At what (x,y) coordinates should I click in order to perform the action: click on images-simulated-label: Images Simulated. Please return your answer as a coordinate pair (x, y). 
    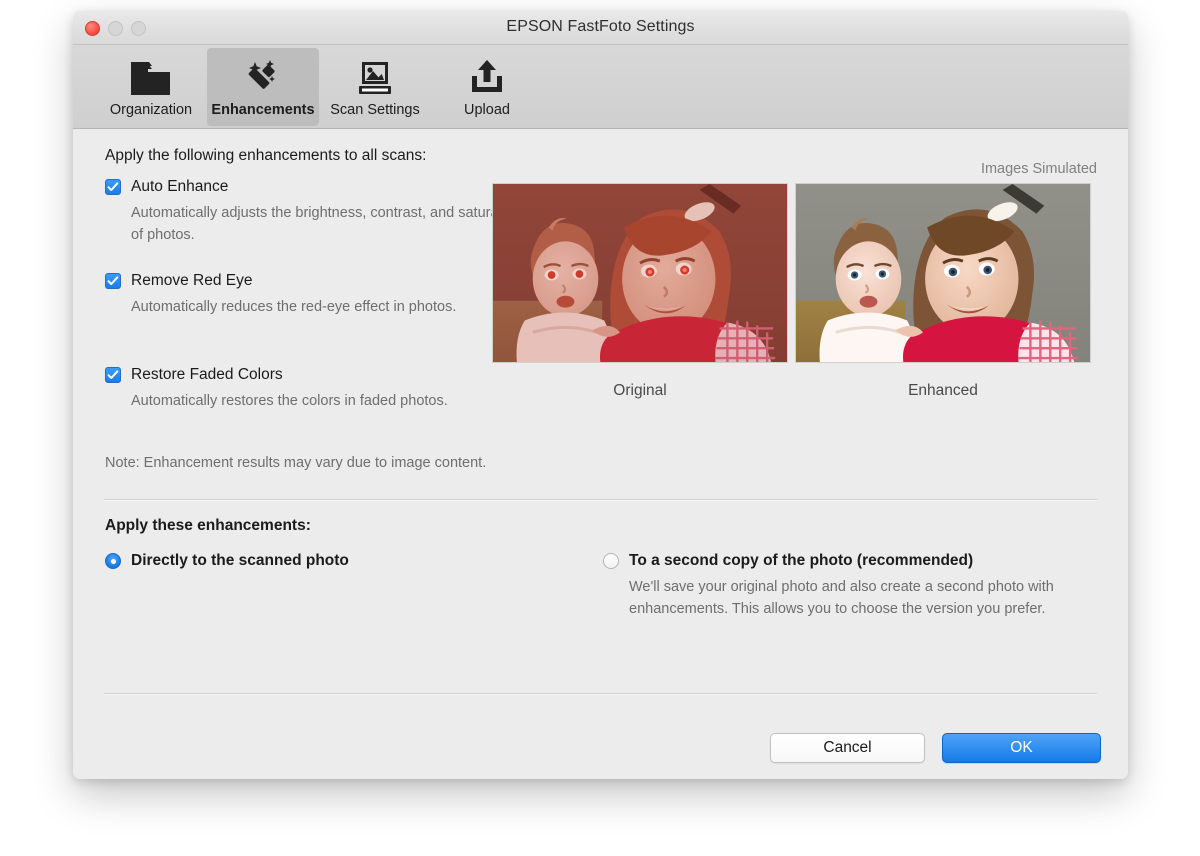
    Looking at the image, I should click on (1038, 169).